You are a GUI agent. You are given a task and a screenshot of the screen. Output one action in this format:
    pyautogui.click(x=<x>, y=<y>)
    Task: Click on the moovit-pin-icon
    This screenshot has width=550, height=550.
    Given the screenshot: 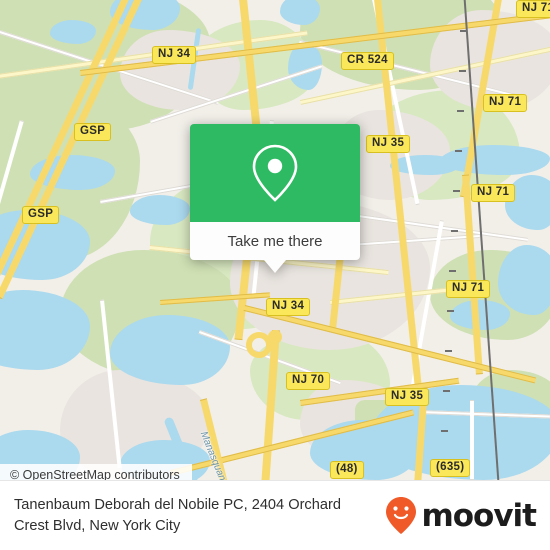 What is the action you would take?
    pyautogui.click(x=401, y=515)
    